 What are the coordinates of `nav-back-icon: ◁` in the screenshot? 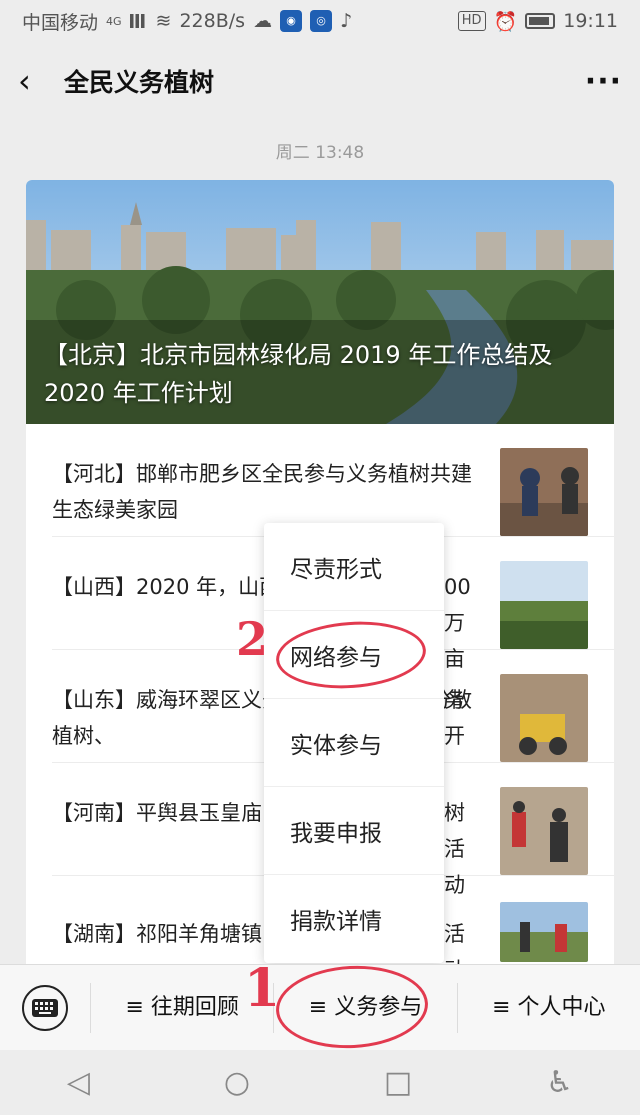 It's located at (78, 1082).